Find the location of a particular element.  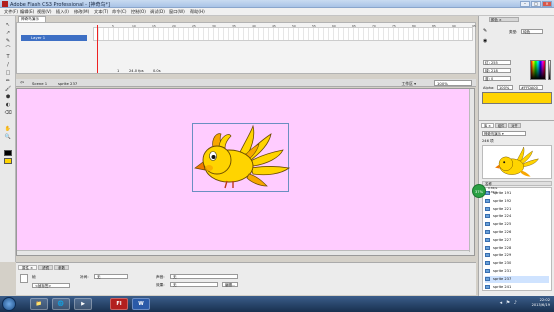

free-transform-tool-icon: ✎ is located at coordinates (8, 41).